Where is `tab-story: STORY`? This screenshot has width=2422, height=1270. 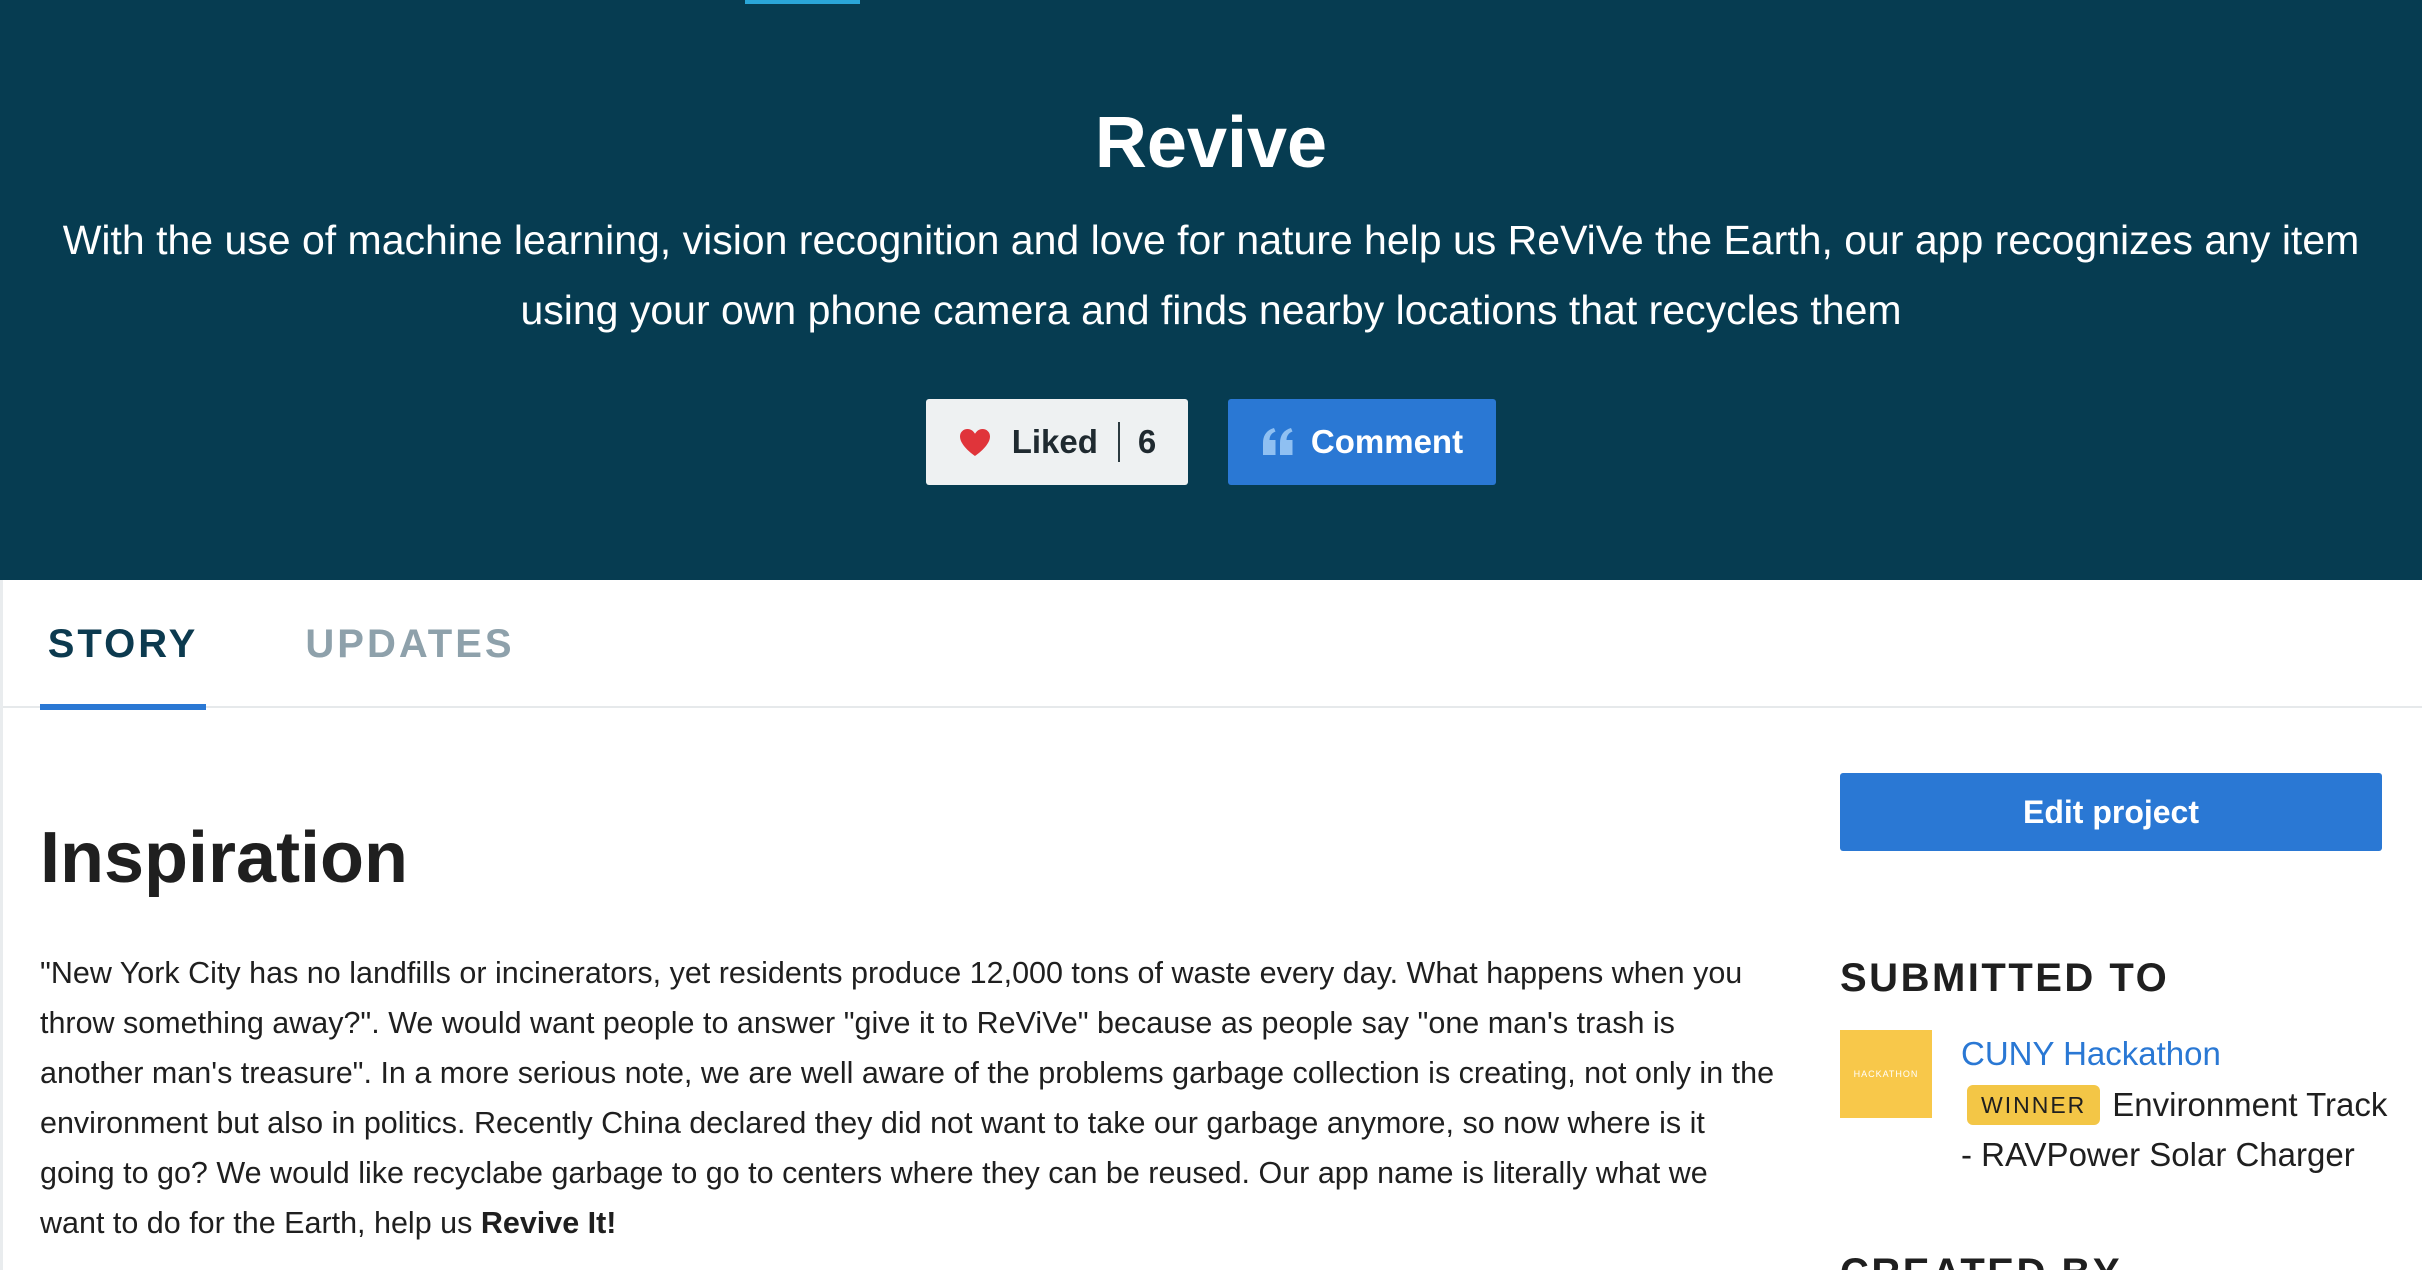 tab-story: STORY is located at coordinates (123, 645).